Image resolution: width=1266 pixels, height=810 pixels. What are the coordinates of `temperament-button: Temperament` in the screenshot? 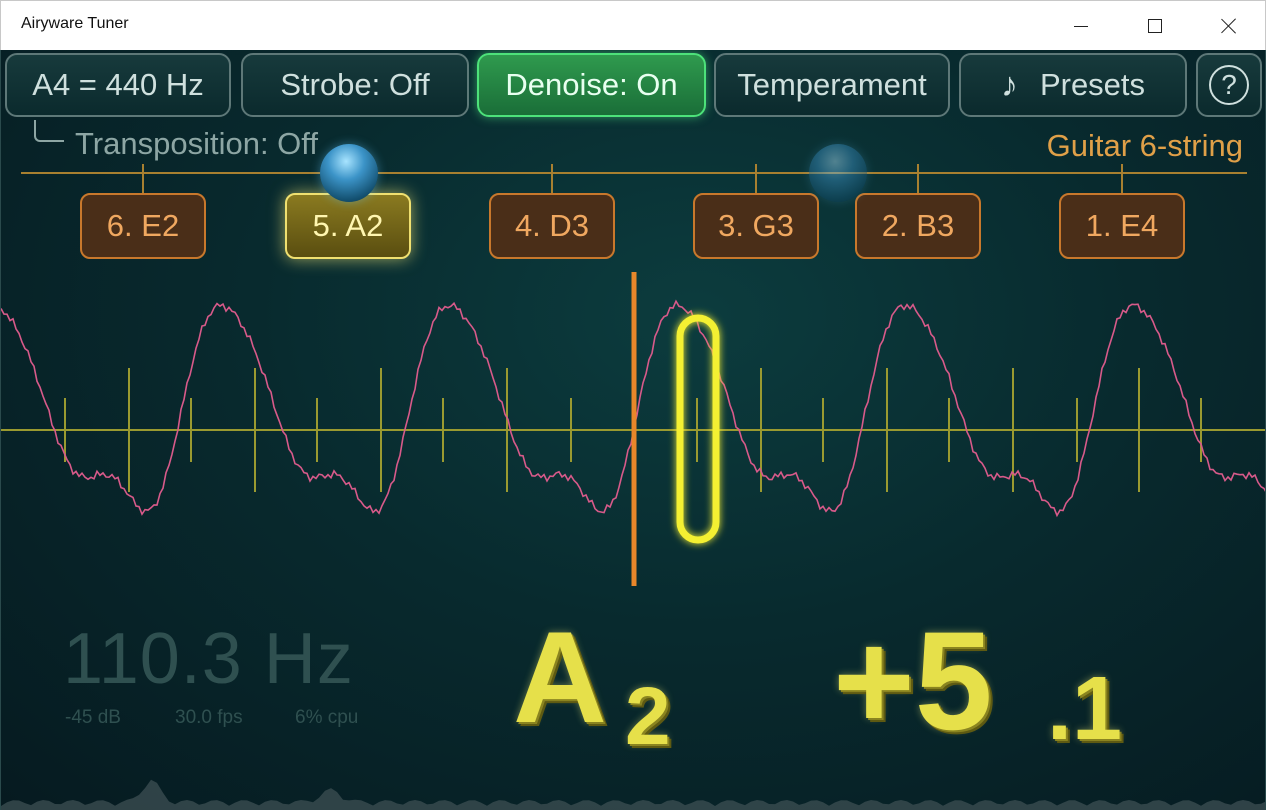 It's located at (832, 85).